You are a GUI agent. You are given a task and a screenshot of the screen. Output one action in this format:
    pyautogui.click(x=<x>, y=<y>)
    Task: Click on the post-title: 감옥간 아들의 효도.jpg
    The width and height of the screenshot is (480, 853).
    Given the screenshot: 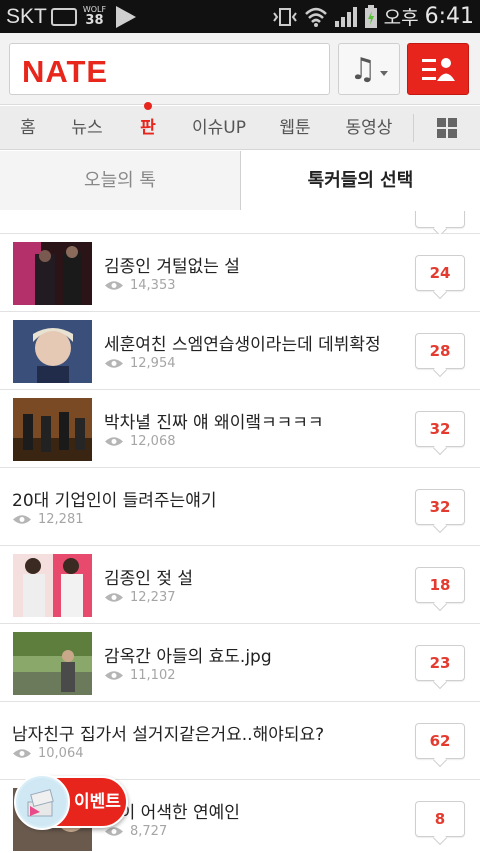 What is the action you would take?
    pyautogui.click(x=188, y=654)
    